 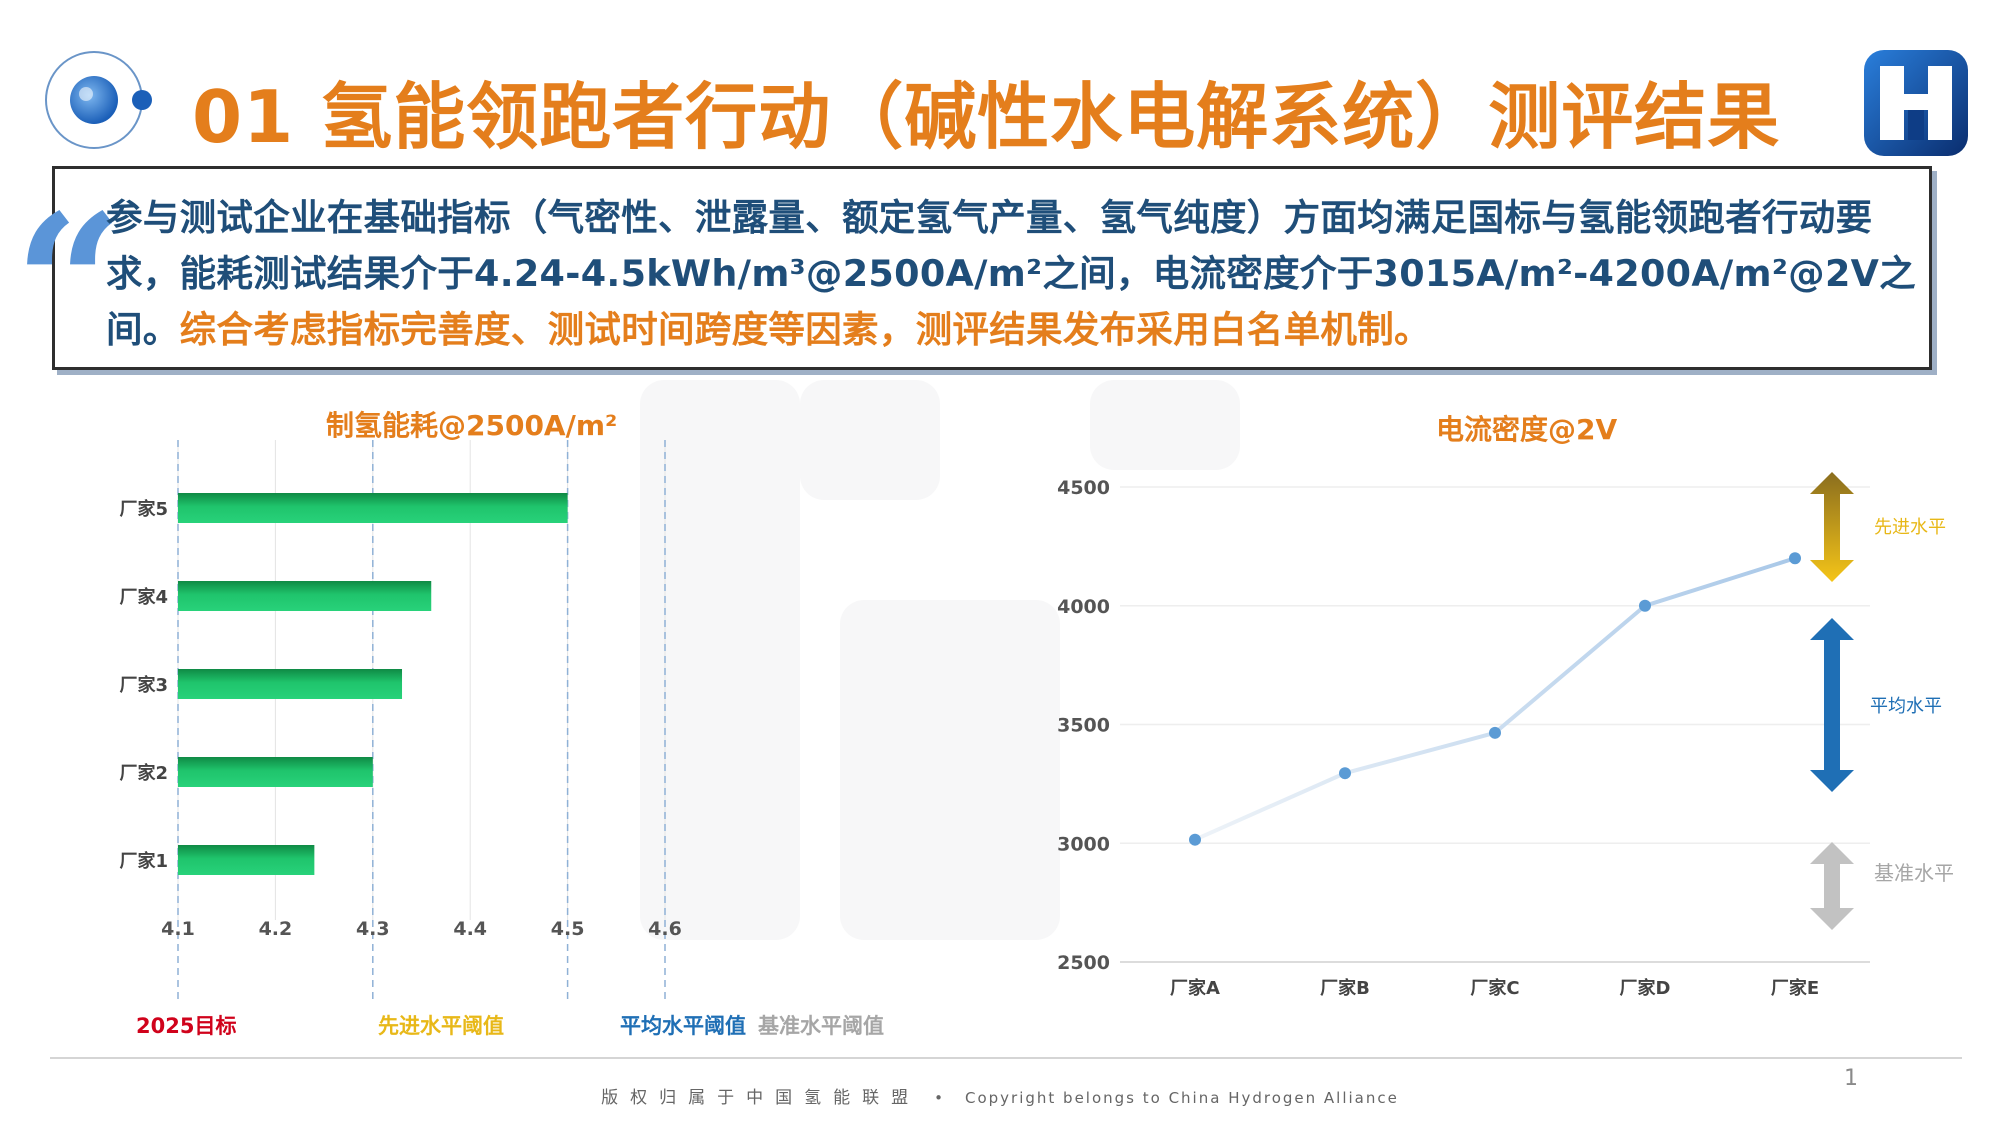 What do you see at coordinates (1495, 699) in the screenshot?
I see `series-line` at bounding box center [1495, 699].